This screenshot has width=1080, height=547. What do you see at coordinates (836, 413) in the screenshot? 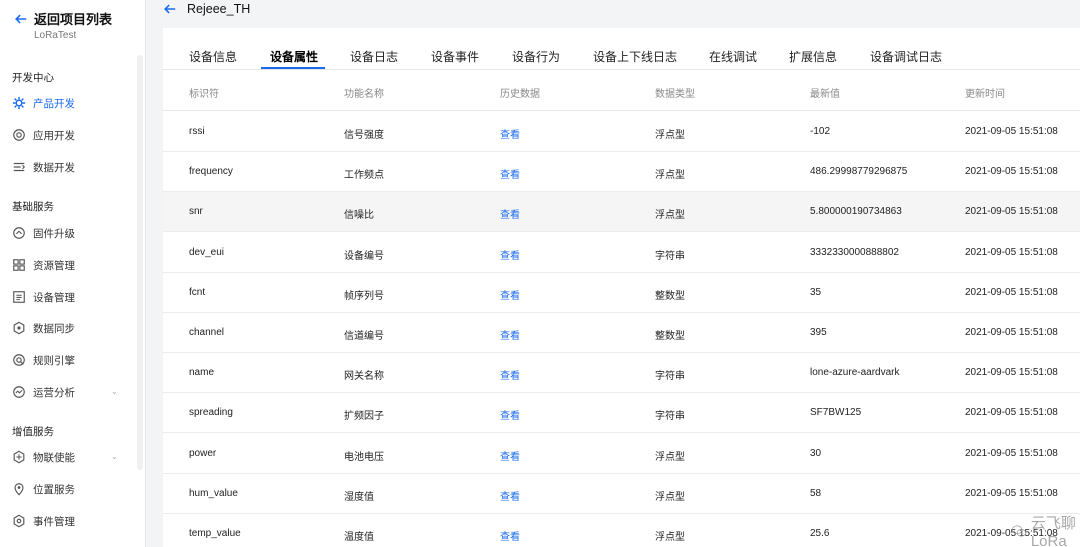
I see `cell-latest-value: SF7BW125` at bounding box center [836, 413].